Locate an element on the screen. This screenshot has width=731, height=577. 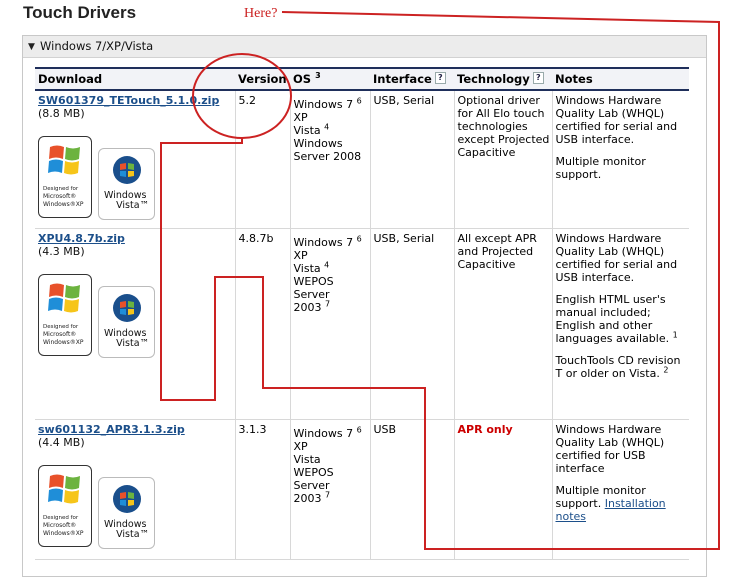
annotation-circle is located at coordinates (242, 96).